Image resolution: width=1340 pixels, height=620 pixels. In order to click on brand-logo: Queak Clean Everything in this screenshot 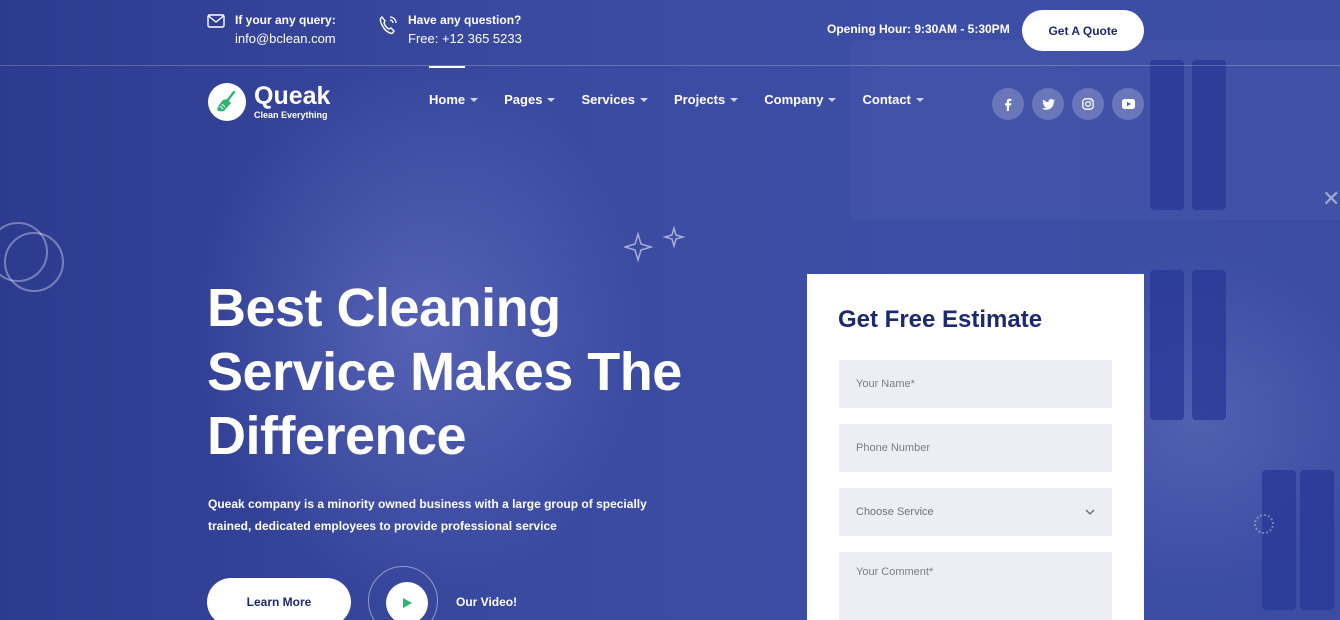, I will do `click(269, 102)`.